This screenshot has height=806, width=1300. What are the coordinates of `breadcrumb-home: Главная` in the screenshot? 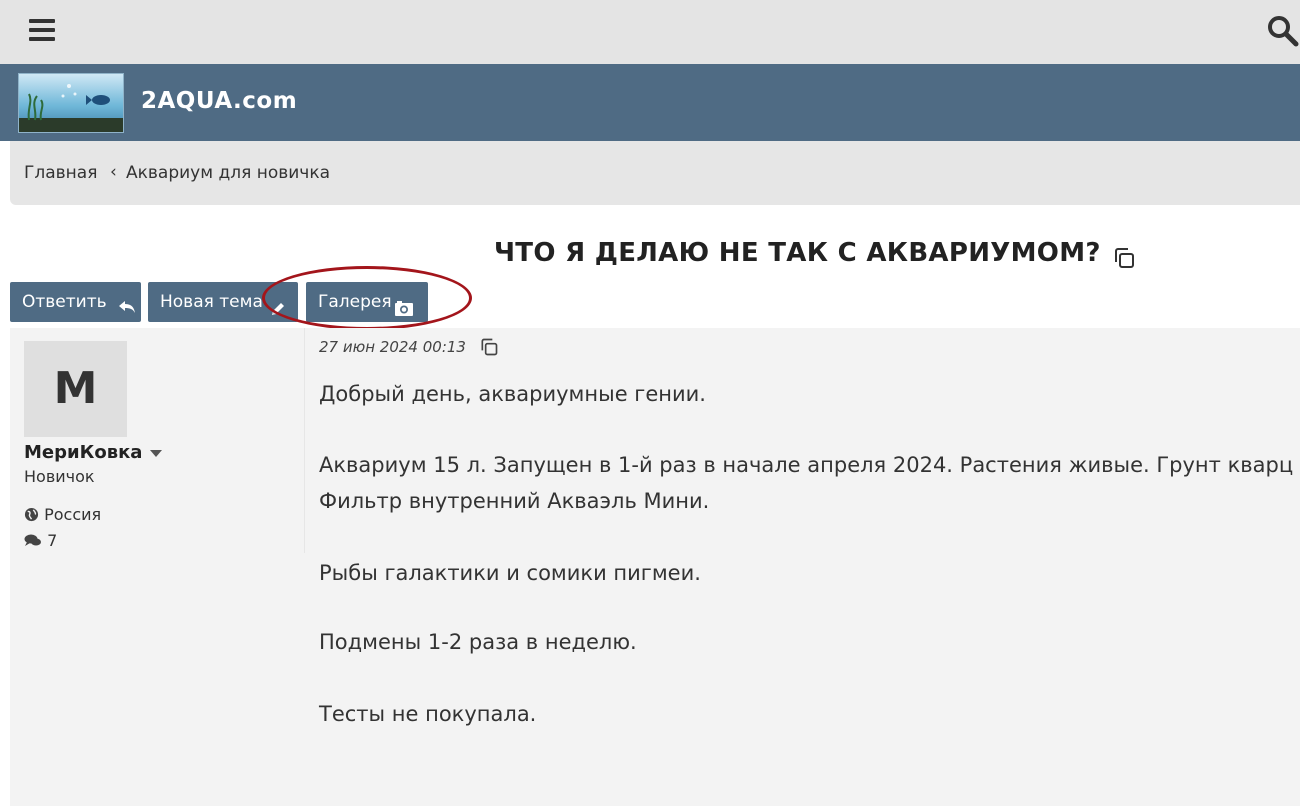 It's located at (60, 173).